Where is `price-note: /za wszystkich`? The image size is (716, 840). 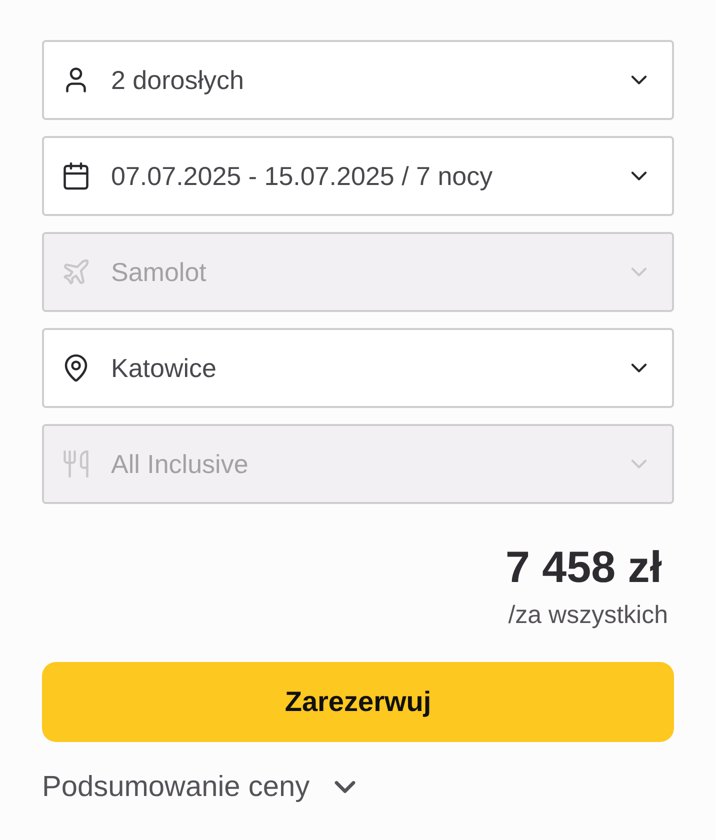 price-note: /za wszystkich is located at coordinates (588, 615).